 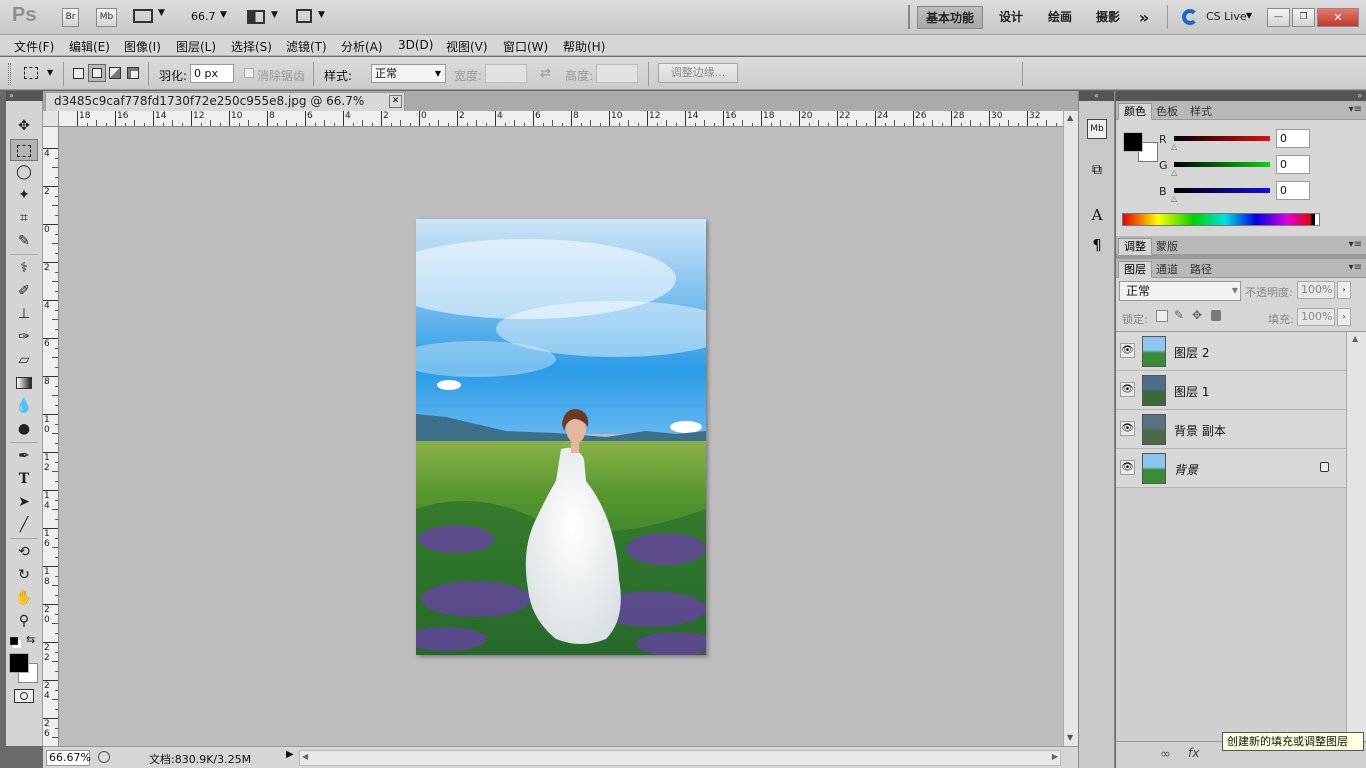 What do you see at coordinates (14, 641) in the screenshot?
I see `default-colors-icon` at bounding box center [14, 641].